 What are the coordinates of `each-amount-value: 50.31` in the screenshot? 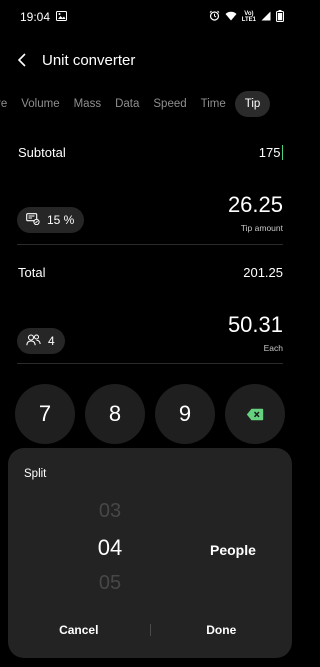 It's located at (255, 324).